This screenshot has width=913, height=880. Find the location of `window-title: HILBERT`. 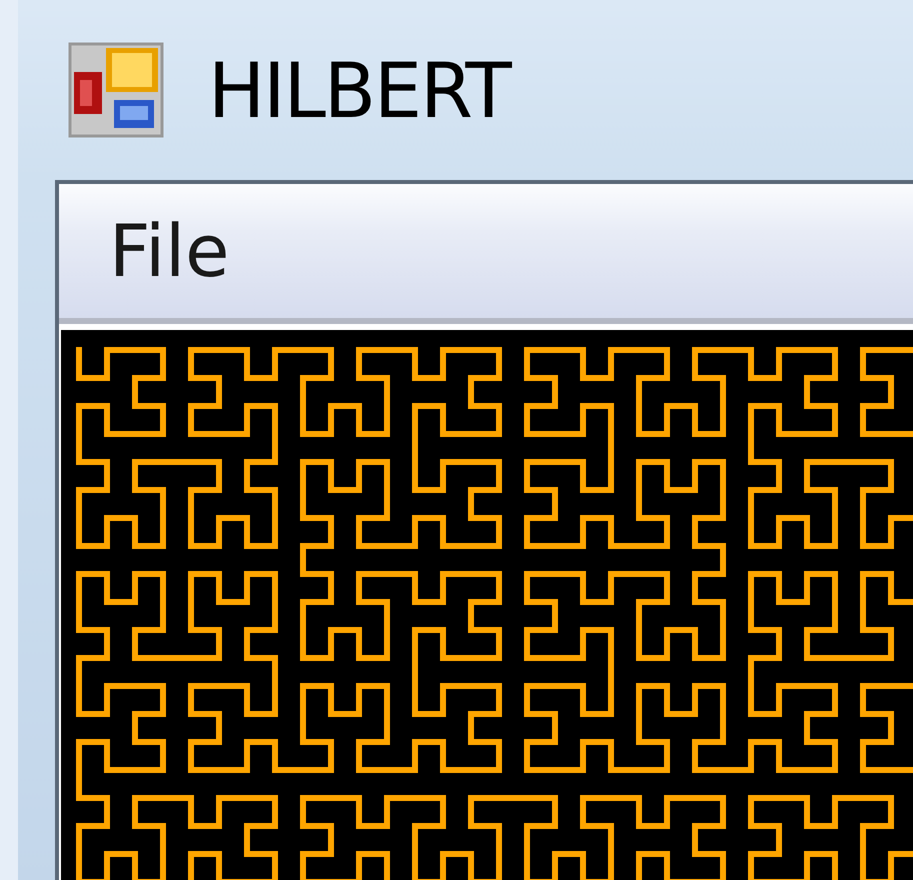

window-title: HILBERT is located at coordinates (359, 90).